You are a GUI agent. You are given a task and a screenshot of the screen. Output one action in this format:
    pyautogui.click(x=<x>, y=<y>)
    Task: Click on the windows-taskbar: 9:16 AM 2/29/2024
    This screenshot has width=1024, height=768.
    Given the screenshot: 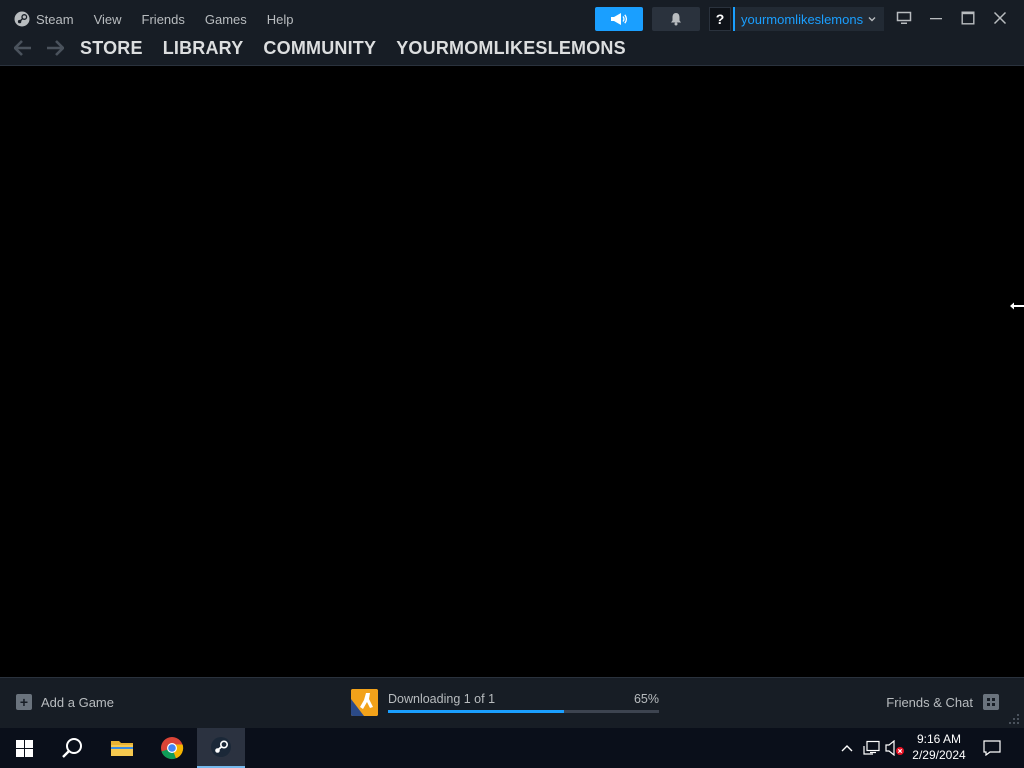 What is the action you would take?
    pyautogui.click(x=512, y=748)
    